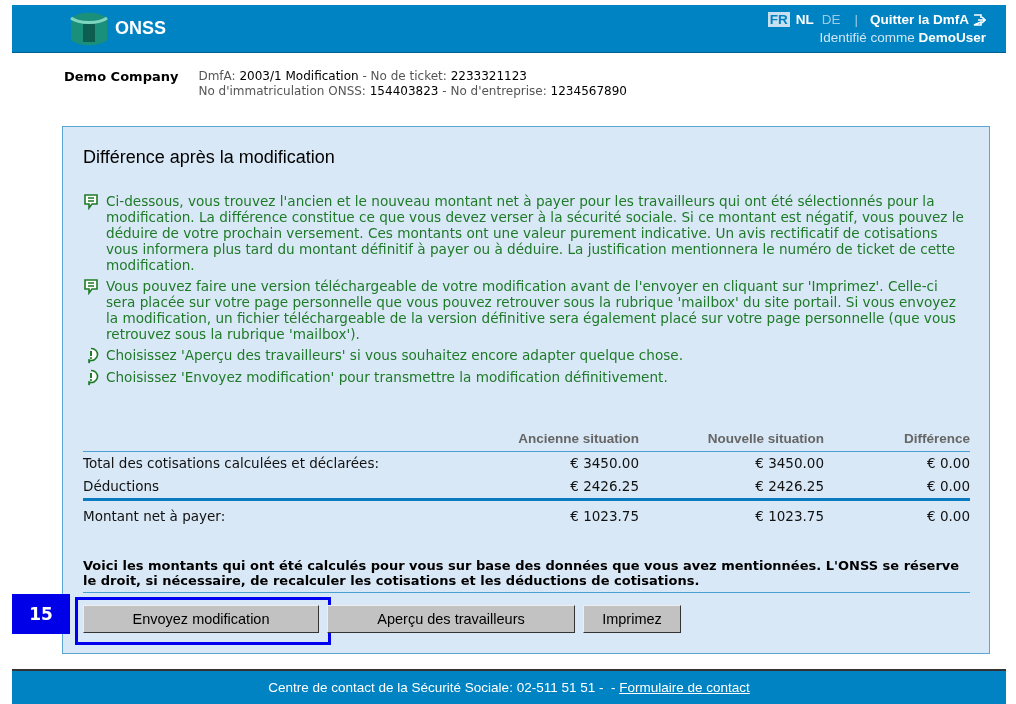 This screenshot has width=1016, height=704. What do you see at coordinates (897, 441) in the screenshot?
I see `column-header: Différence` at bounding box center [897, 441].